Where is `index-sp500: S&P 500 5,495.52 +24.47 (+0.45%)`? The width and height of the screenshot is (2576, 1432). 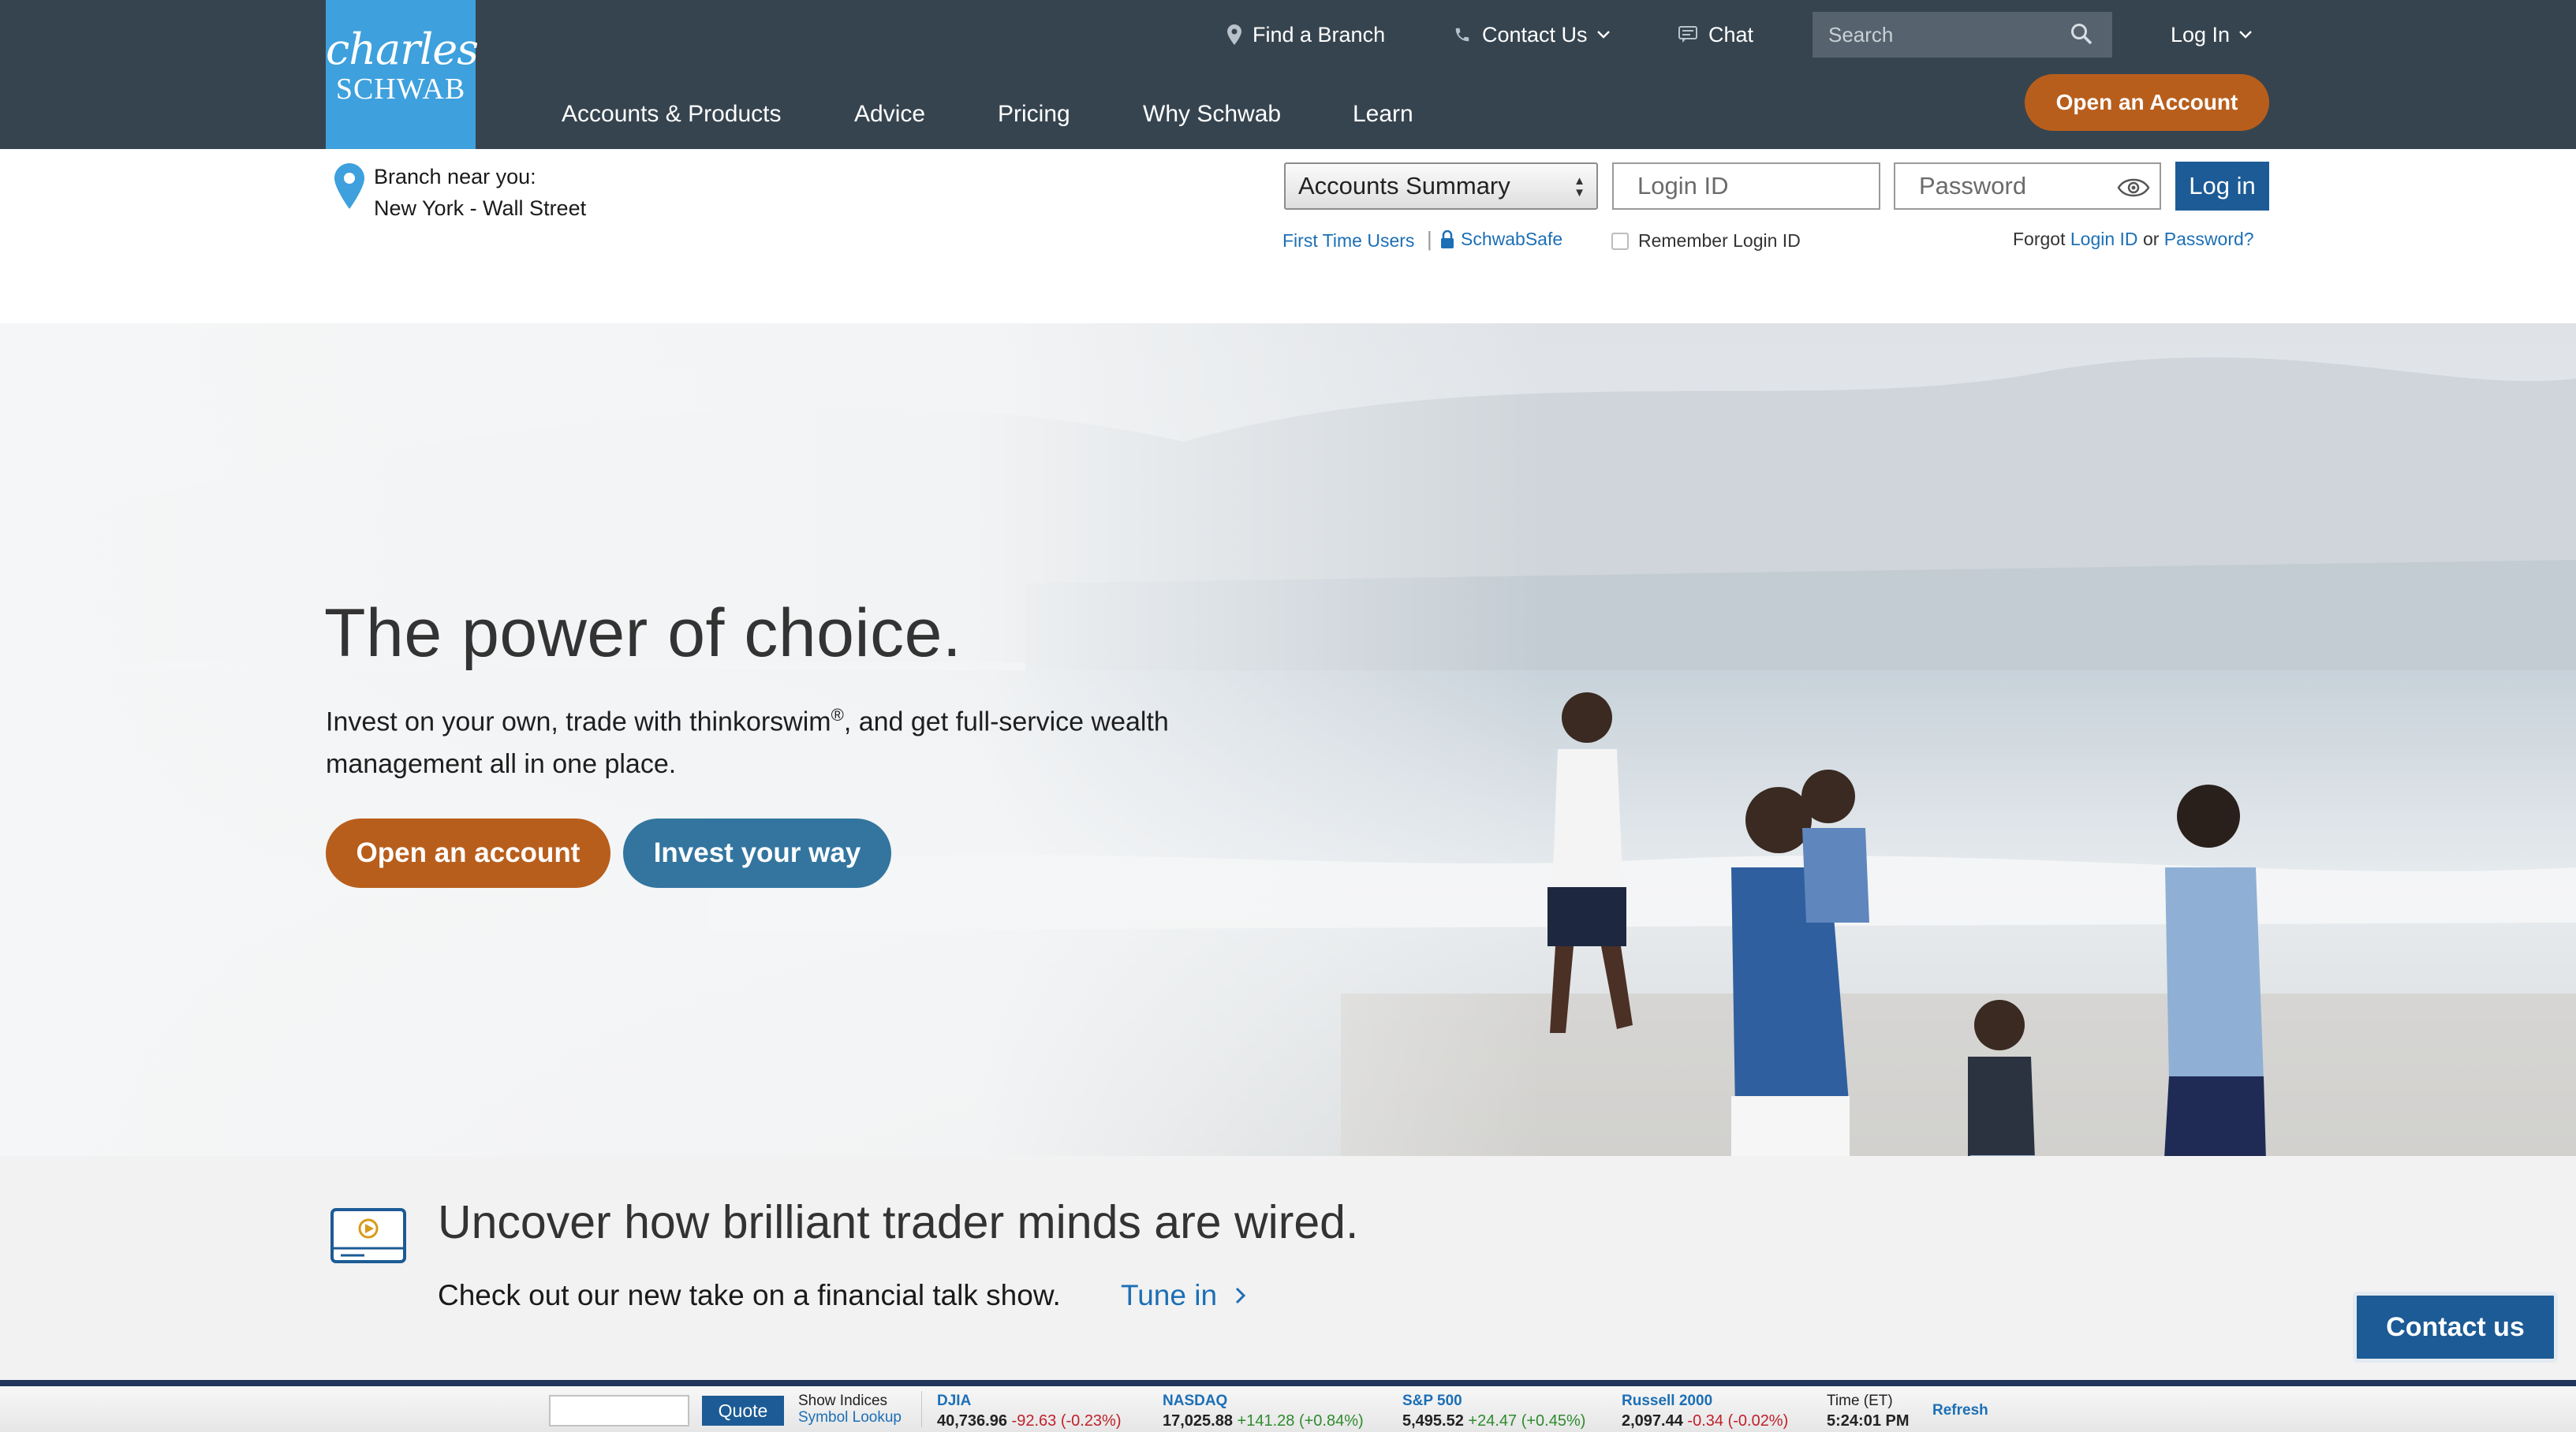 index-sp500: S&P 500 5,495.52 +24.47 (+0.45%) is located at coordinates (1493, 1411).